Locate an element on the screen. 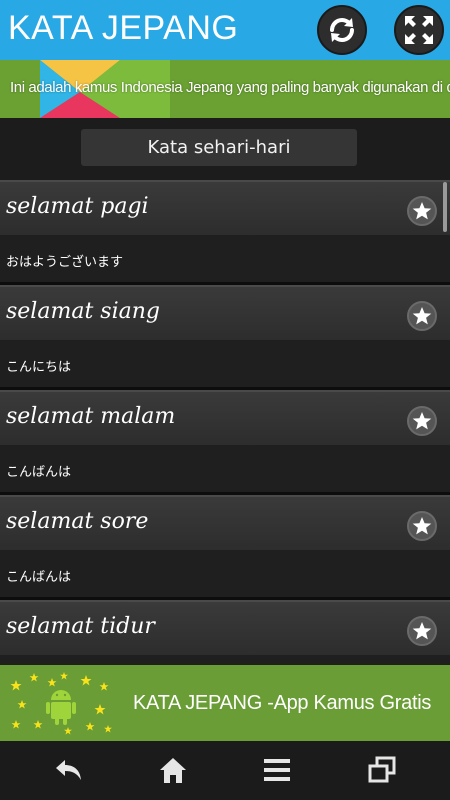 This screenshot has height=800, width=450. menu-button is located at coordinates (277, 770).